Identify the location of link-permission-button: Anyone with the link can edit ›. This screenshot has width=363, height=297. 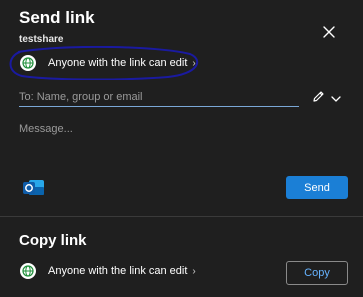
(108, 63).